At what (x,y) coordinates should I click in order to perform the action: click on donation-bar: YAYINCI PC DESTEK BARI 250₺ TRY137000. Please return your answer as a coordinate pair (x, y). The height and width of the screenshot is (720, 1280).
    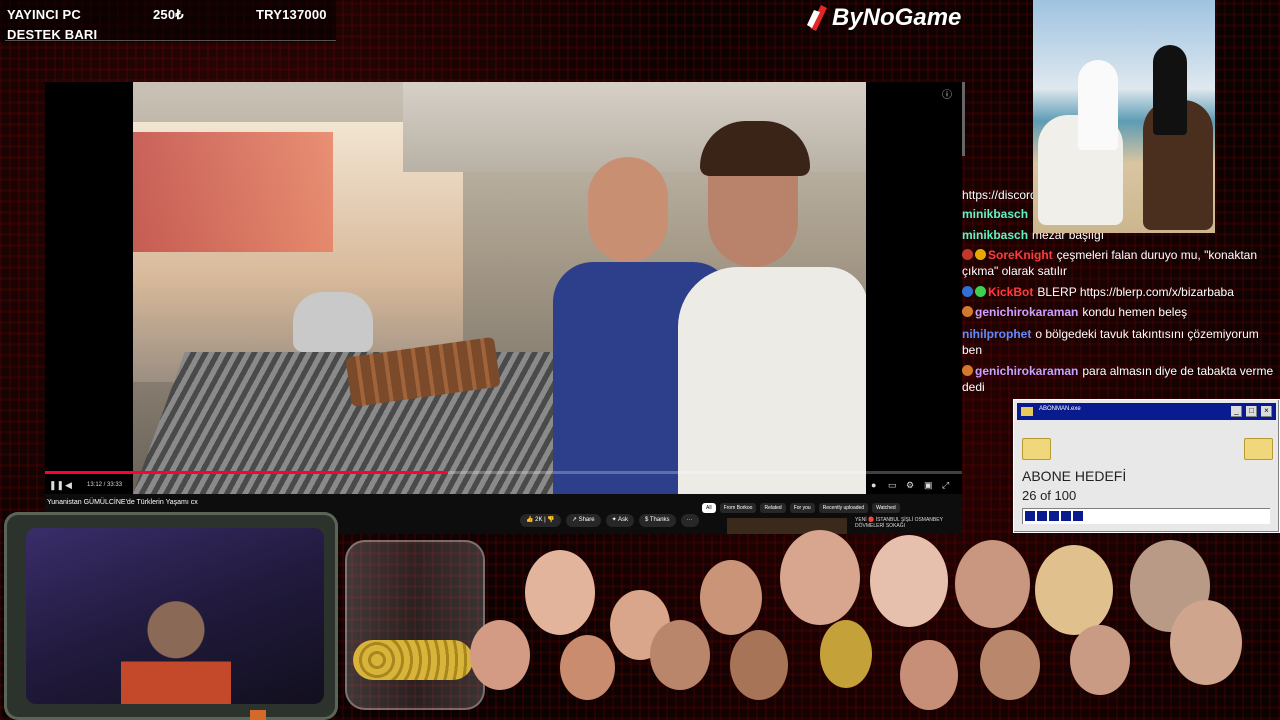
    Looking at the image, I should click on (168, 21).